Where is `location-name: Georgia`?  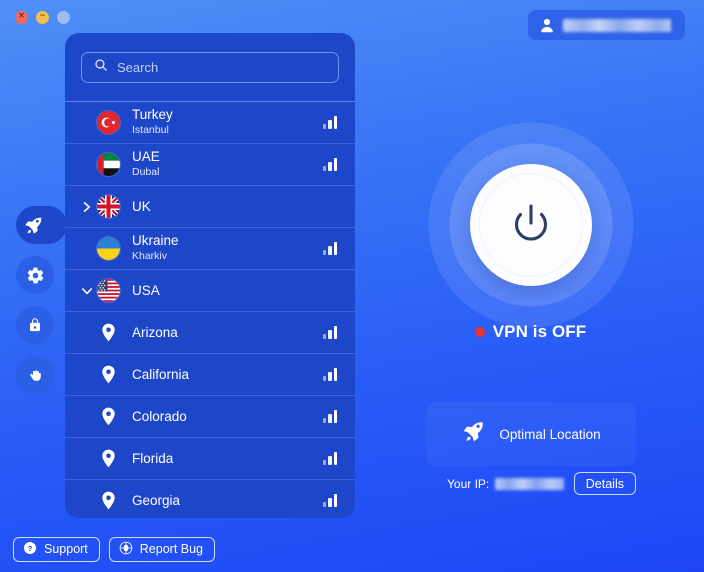 location-name: Georgia is located at coordinates (156, 500).